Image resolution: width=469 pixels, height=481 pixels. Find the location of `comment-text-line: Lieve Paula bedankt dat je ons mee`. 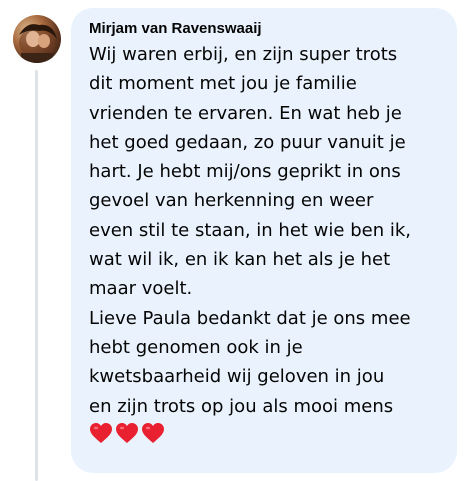

comment-text-line: Lieve Paula bedankt dat je ons mee is located at coordinates (250, 318).